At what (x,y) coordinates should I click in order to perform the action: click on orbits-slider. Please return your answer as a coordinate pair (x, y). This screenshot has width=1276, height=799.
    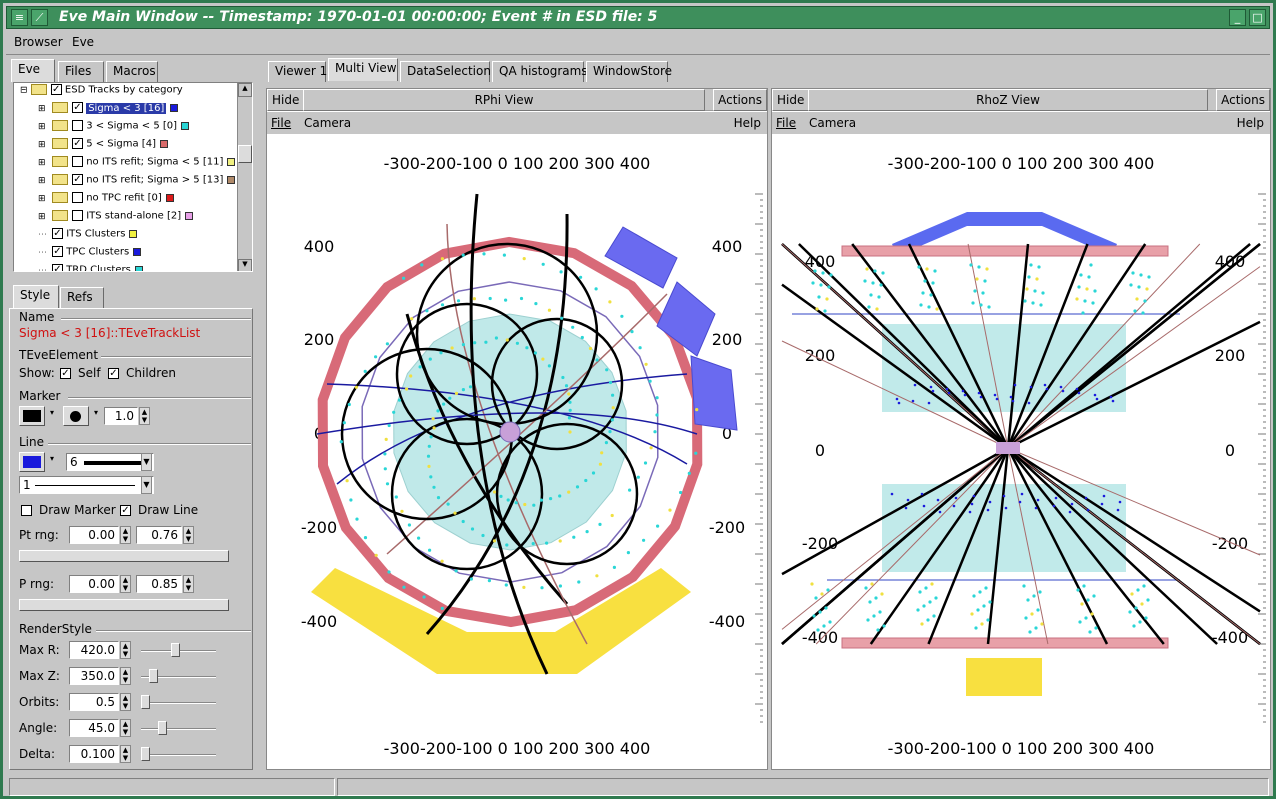
    Looking at the image, I should click on (178, 703).